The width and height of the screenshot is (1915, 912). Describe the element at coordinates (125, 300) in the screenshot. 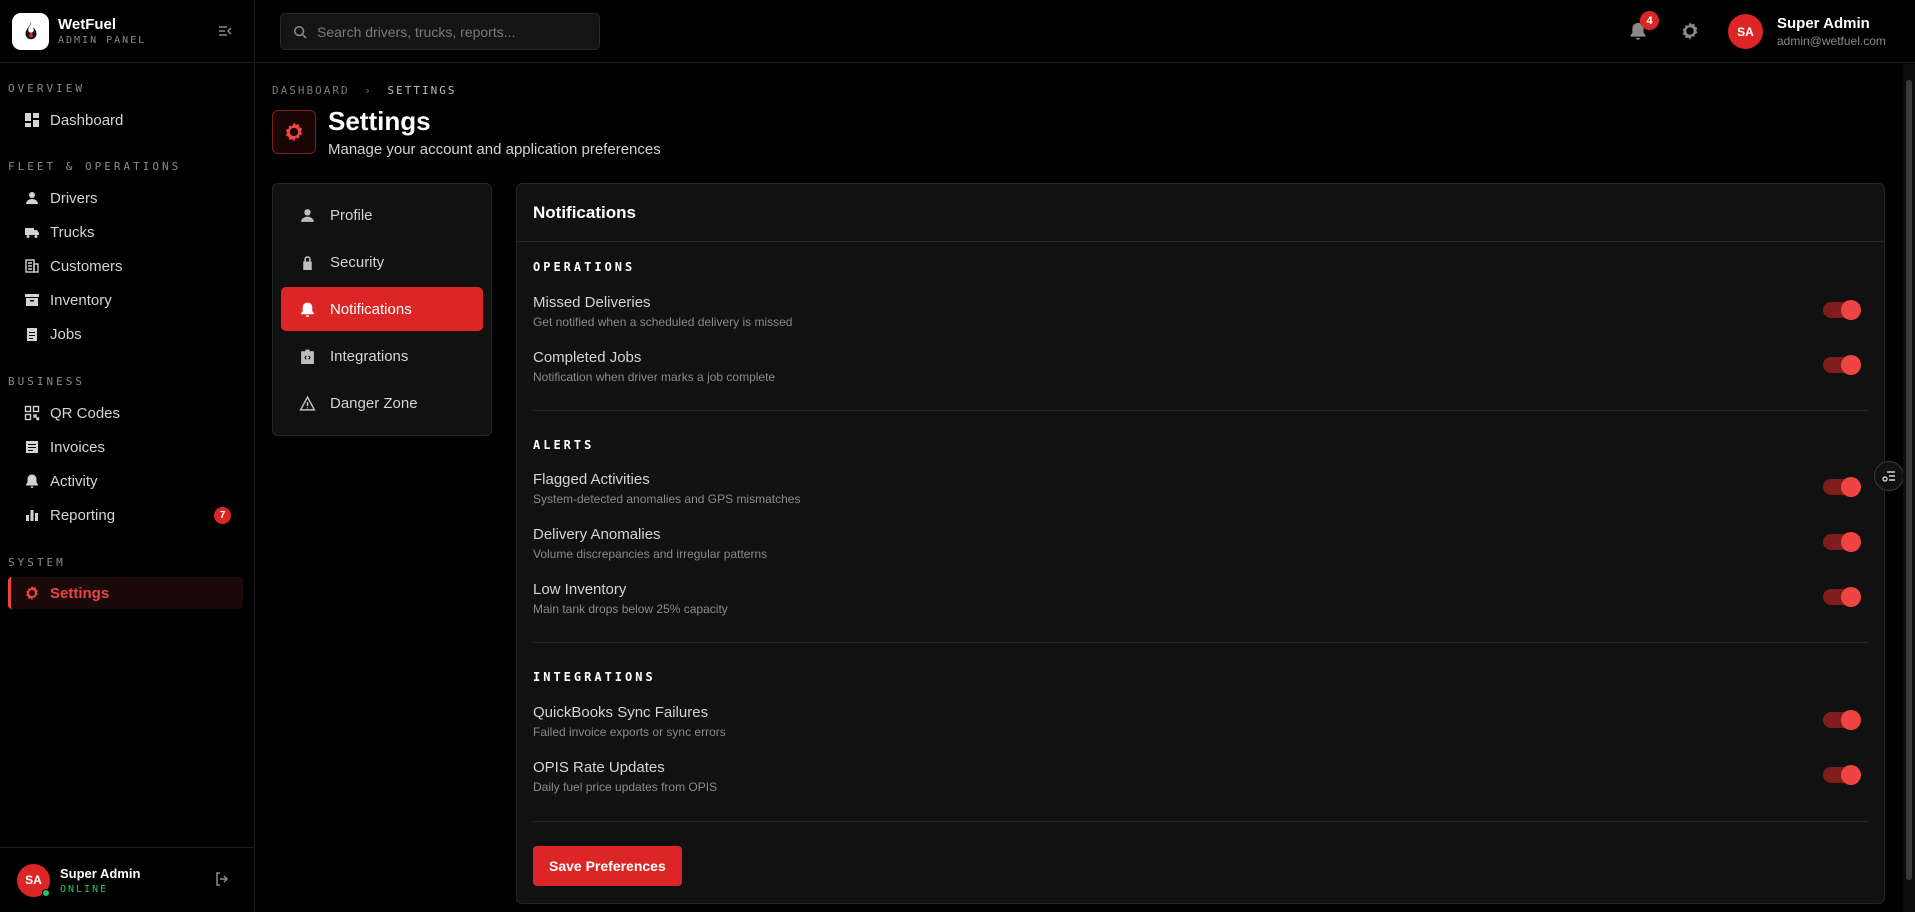

I see `sidebar-item-inventory: Inventory` at that location.